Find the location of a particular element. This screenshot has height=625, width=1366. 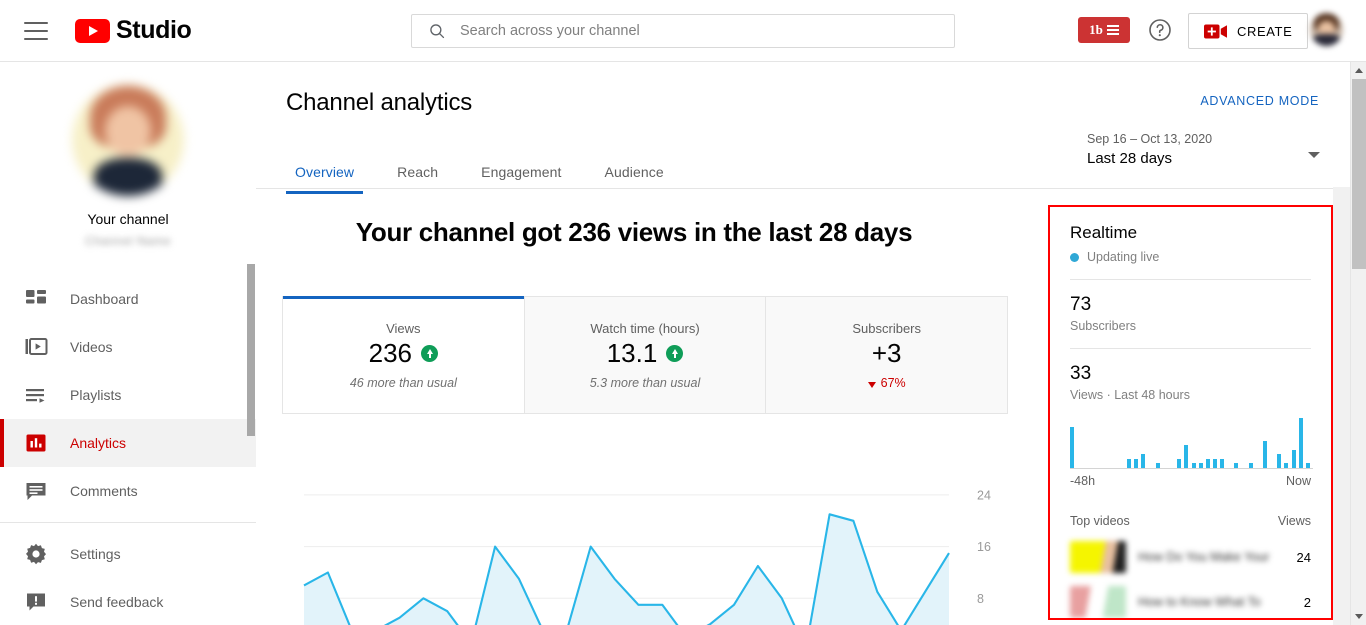

search-input is located at coordinates (701, 31).